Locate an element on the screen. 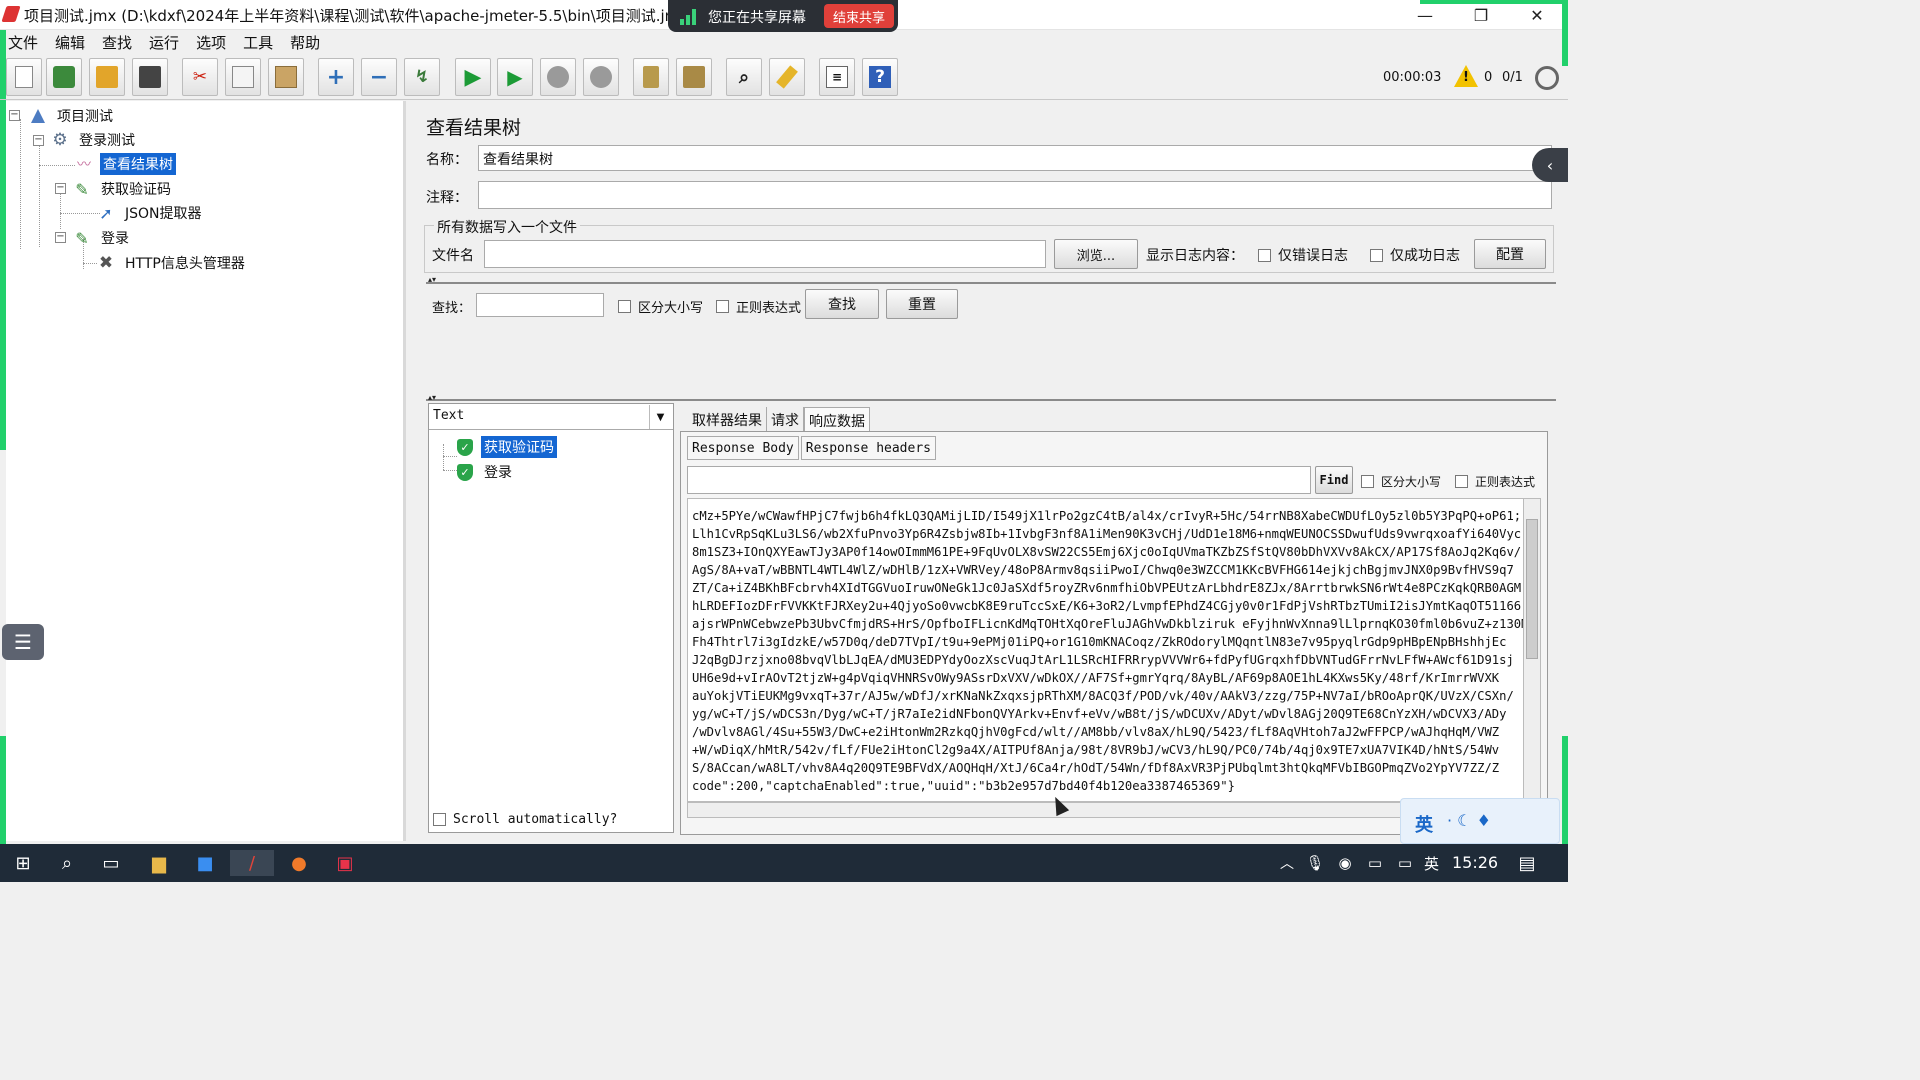  clock: 15:26 is located at coordinates (1475, 862).